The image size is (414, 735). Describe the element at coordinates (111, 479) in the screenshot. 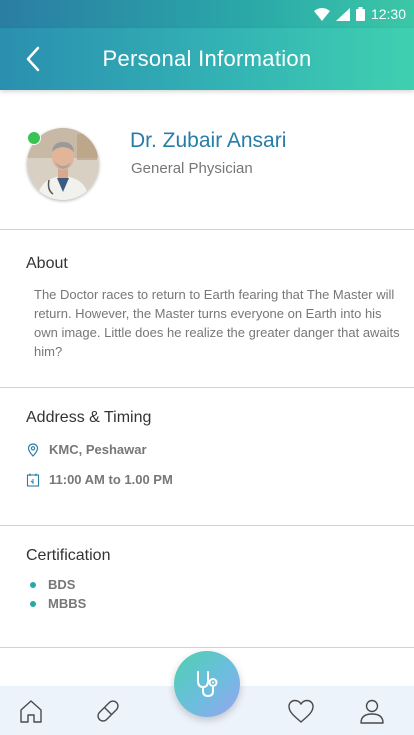

I see `timing-text: 11:00 AM to 1.00 PM` at that location.